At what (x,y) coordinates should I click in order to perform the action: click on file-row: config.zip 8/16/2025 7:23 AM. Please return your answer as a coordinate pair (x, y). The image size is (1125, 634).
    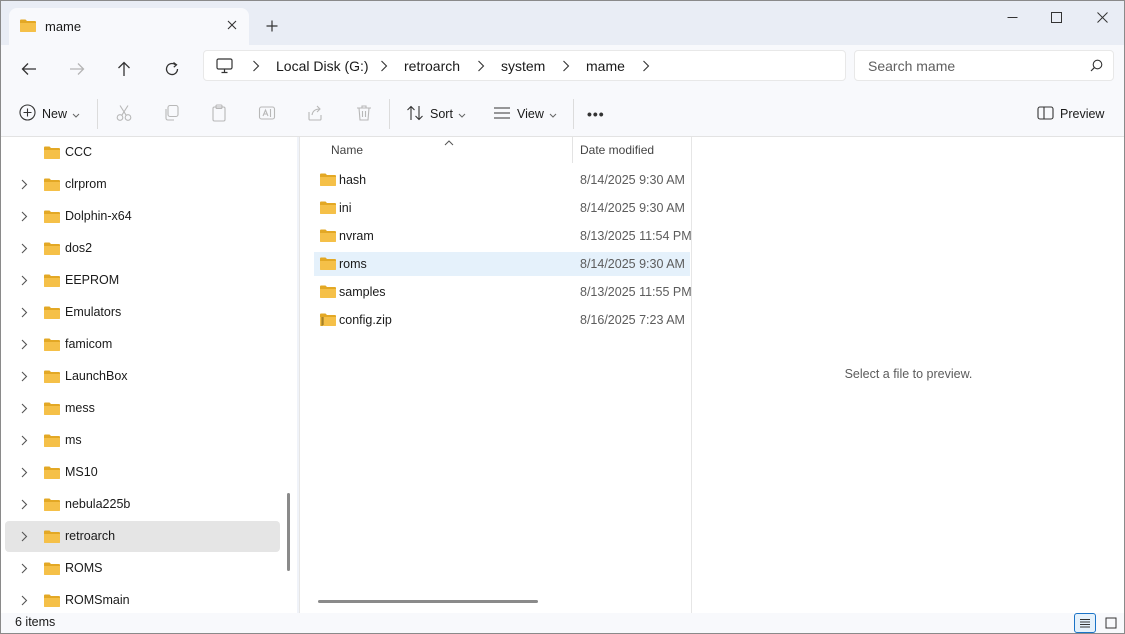
    Looking at the image, I should click on (502, 320).